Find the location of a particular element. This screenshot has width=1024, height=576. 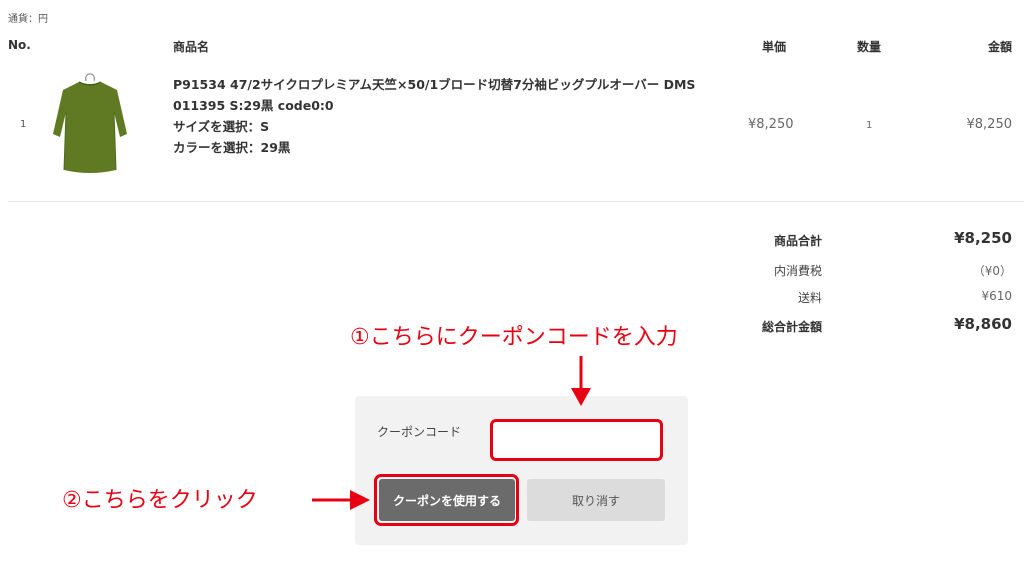

tax-label: 内消費税 is located at coordinates (797, 271).